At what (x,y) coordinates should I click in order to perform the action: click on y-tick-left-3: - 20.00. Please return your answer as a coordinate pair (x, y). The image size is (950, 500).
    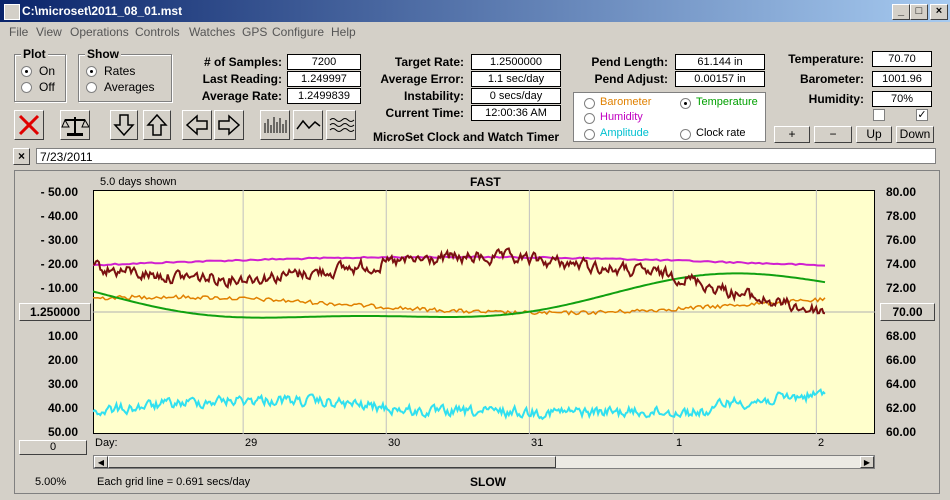
    Looking at the image, I should click on (59, 264).